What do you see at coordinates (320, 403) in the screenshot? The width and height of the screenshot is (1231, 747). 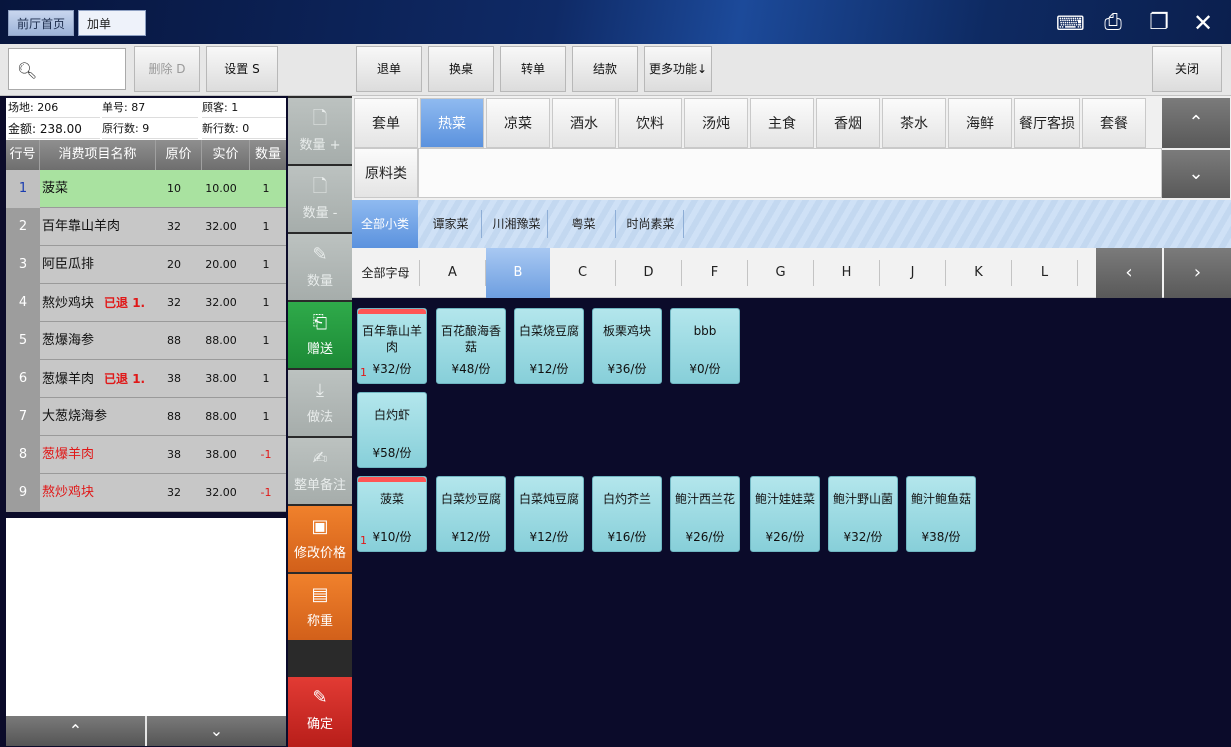 I see `method-button: ⤓ 做法` at bounding box center [320, 403].